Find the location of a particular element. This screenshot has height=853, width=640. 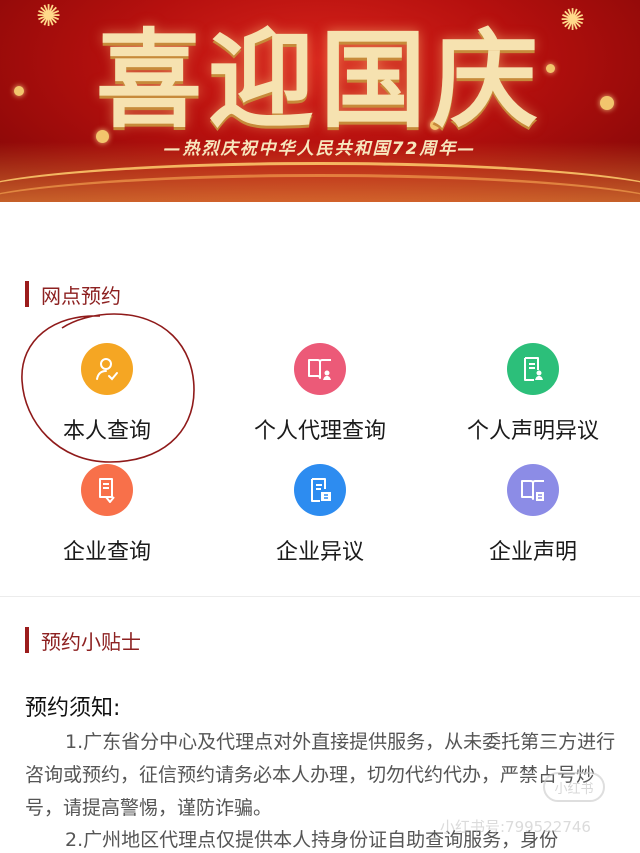

book-enterprise-icon is located at coordinates (533, 490).